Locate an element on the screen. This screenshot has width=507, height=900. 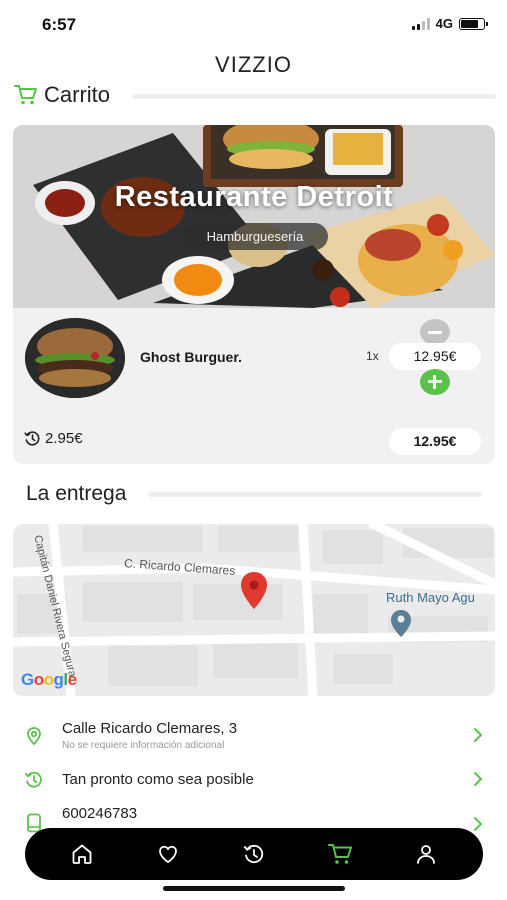
restaurant-category: Hamburguesería is located at coordinates (255, 236).